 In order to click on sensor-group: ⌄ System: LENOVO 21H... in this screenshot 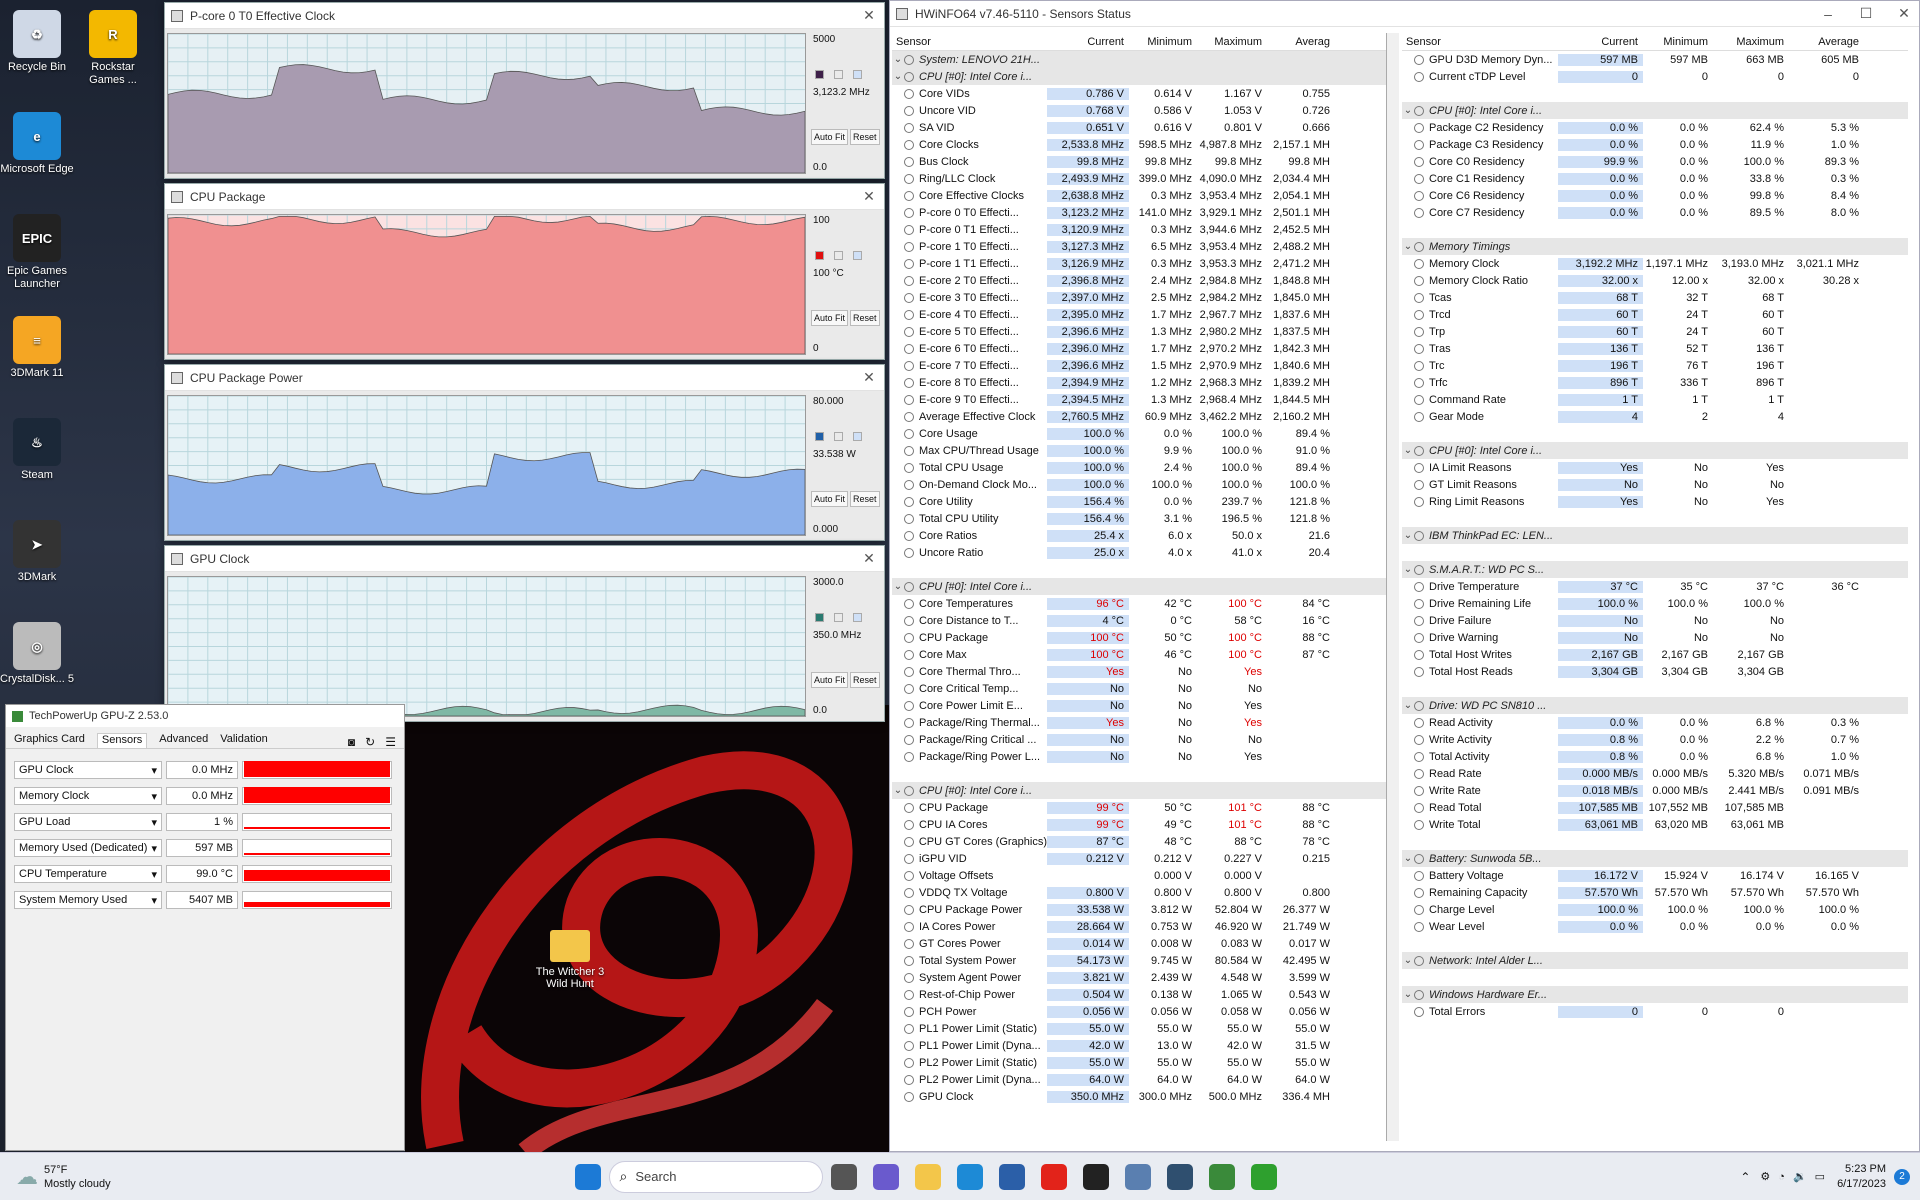, I will do `click(1139, 59)`.